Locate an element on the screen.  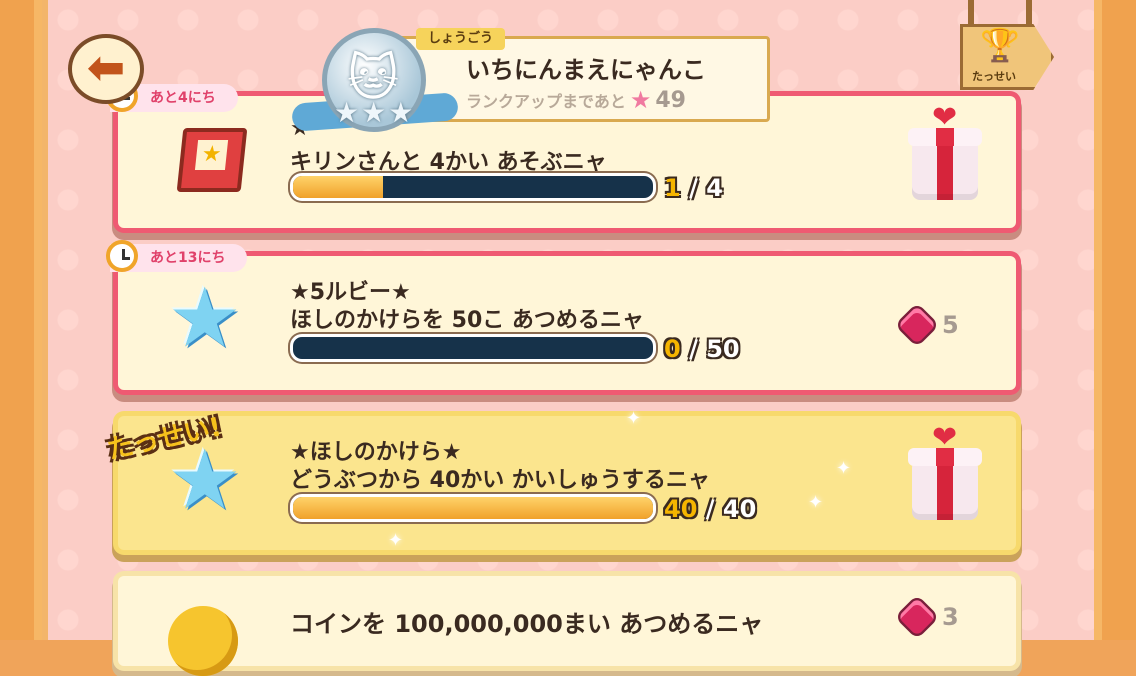
trophy-icon: 🏆 is located at coordinates (1000, 45).